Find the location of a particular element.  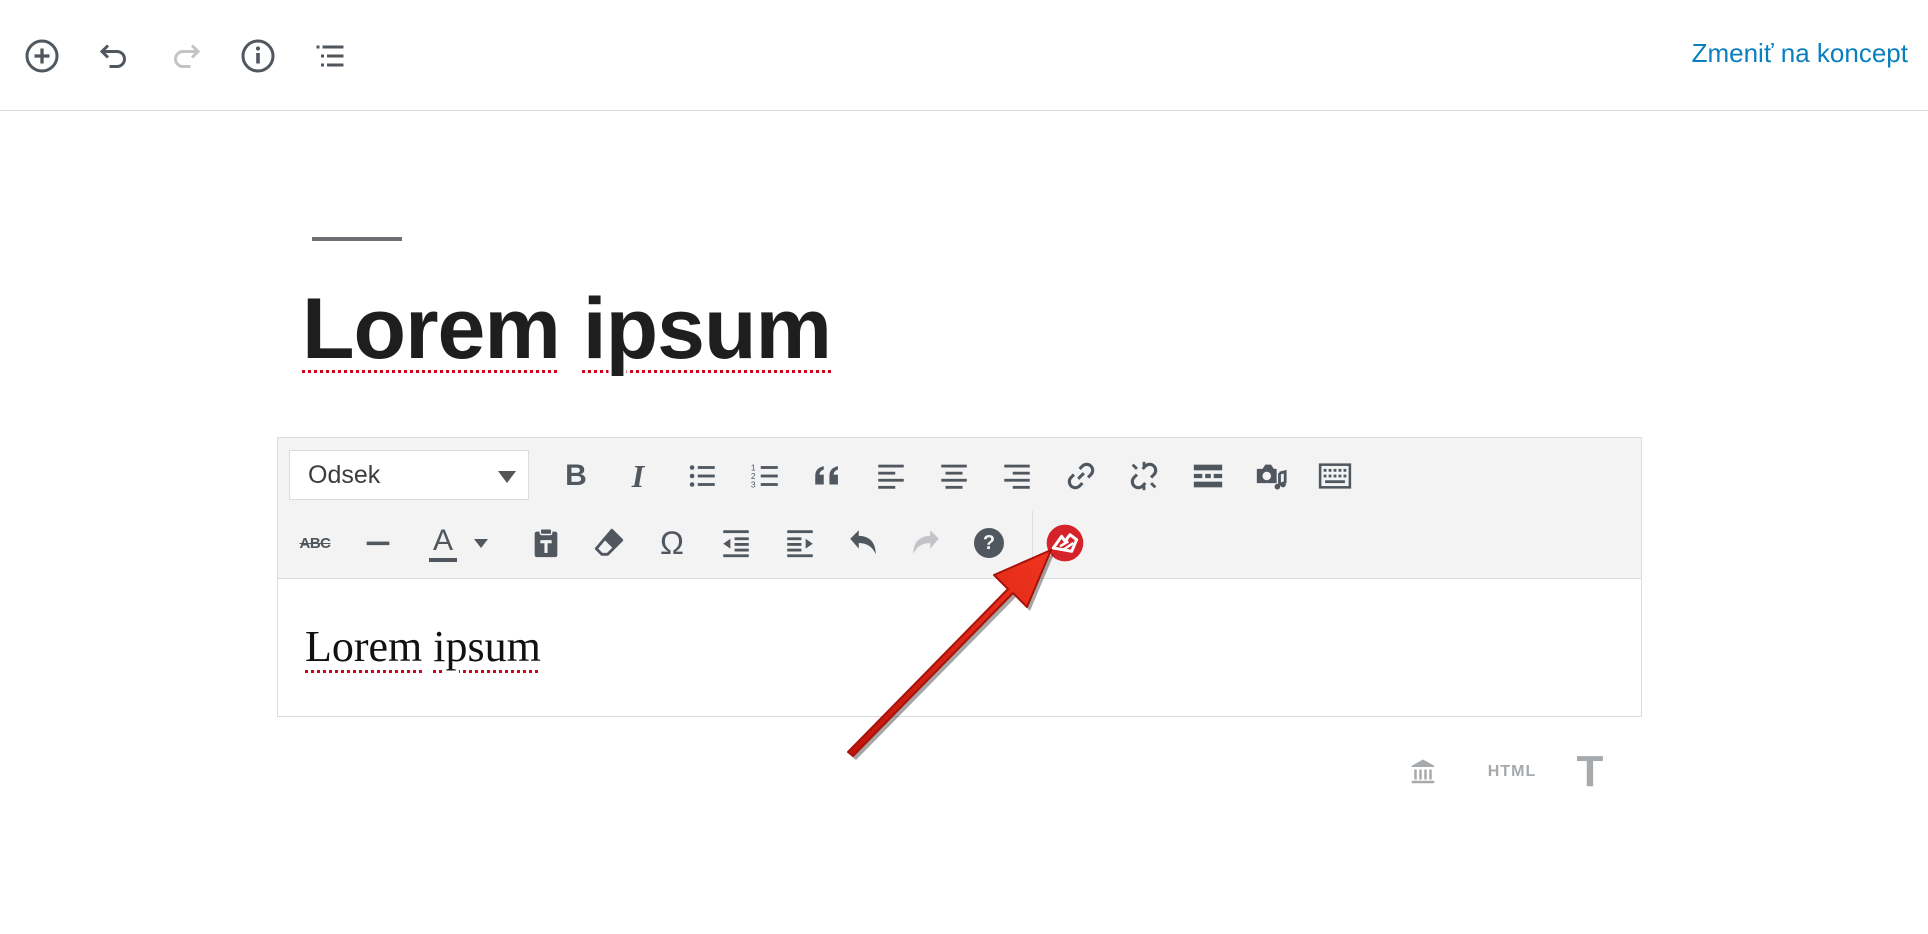

bulleted-list-button is located at coordinates (702, 476).